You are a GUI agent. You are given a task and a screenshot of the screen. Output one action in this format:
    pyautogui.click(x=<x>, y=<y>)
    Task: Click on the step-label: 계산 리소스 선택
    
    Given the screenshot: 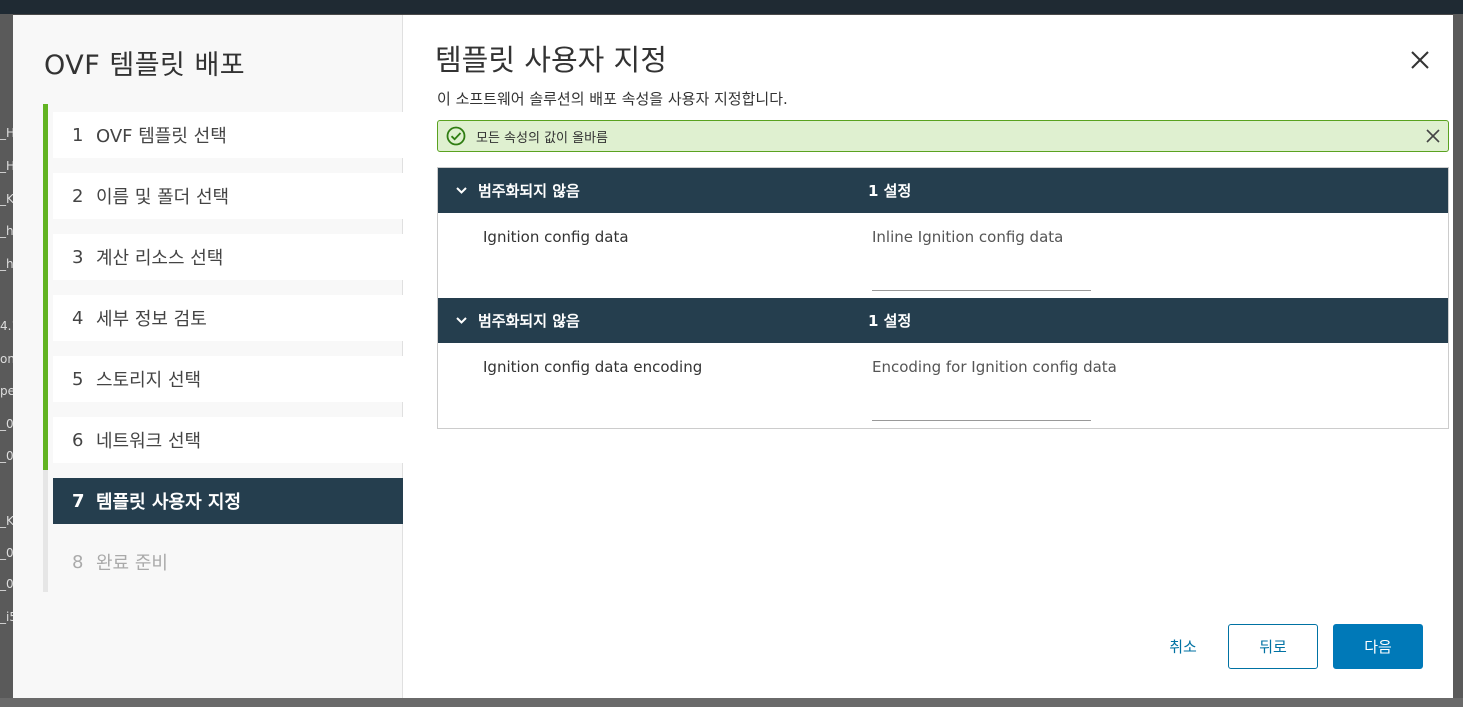 What is the action you would take?
    pyautogui.click(x=160, y=258)
    